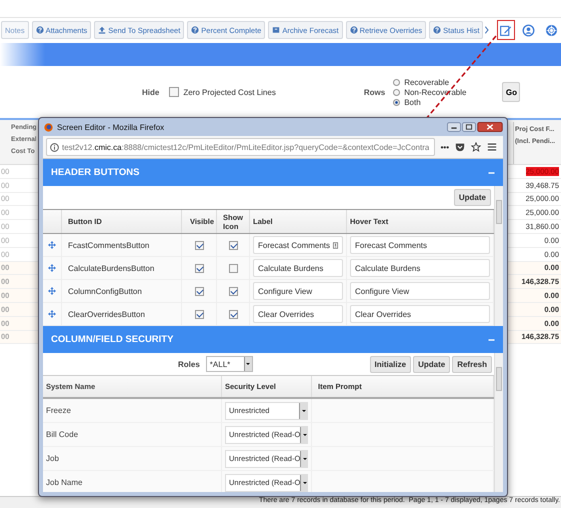 This screenshot has width=561, height=508. What do you see at coordinates (551, 30) in the screenshot?
I see `lifebuoy-icon` at bounding box center [551, 30].